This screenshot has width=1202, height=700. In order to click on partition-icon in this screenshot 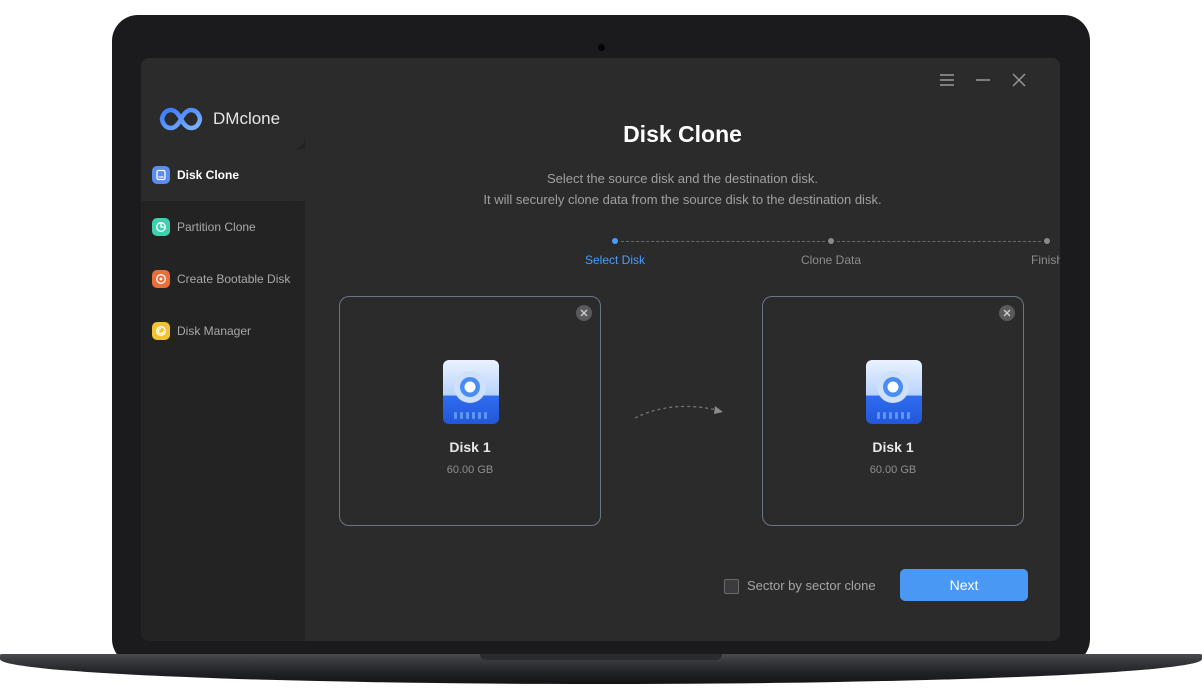, I will do `click(161, 227)`.